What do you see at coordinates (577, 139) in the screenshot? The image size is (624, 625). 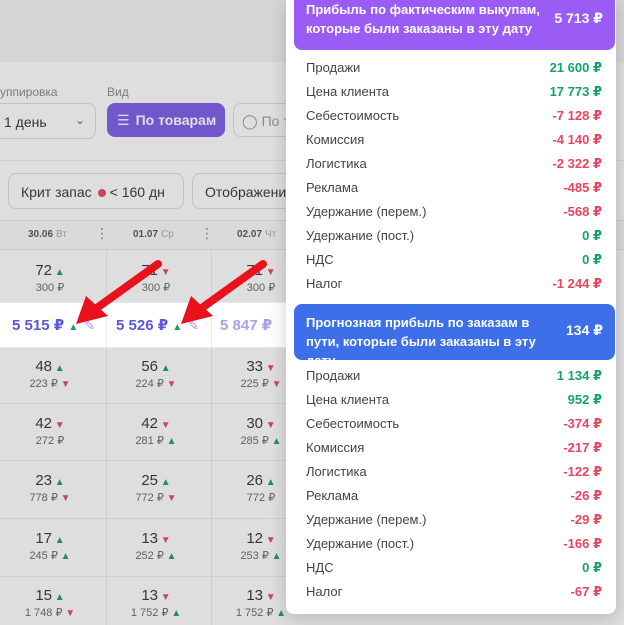 I see `section1-row-value: -4 140 ₽` at bounding box center [577, 139].